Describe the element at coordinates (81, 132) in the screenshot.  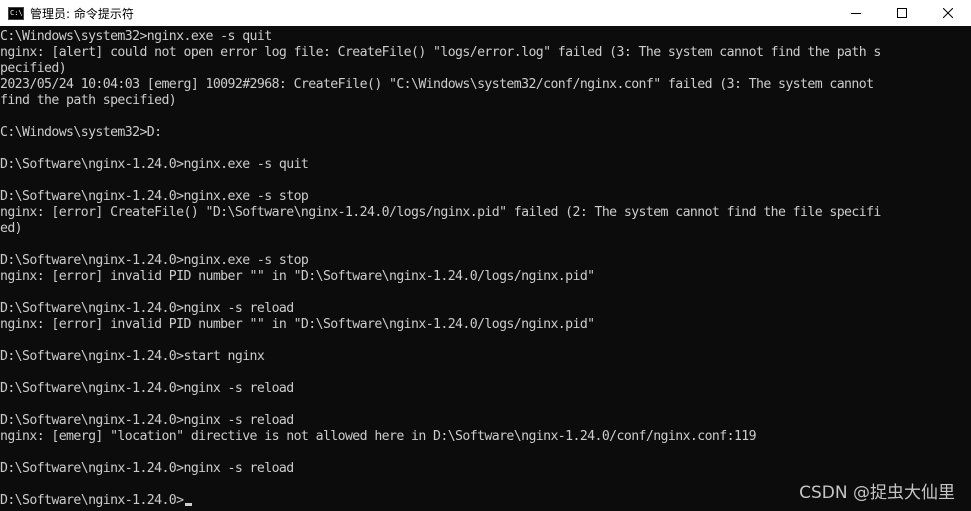
I see `console-line: C:\Windows\system32>D:` at that location.